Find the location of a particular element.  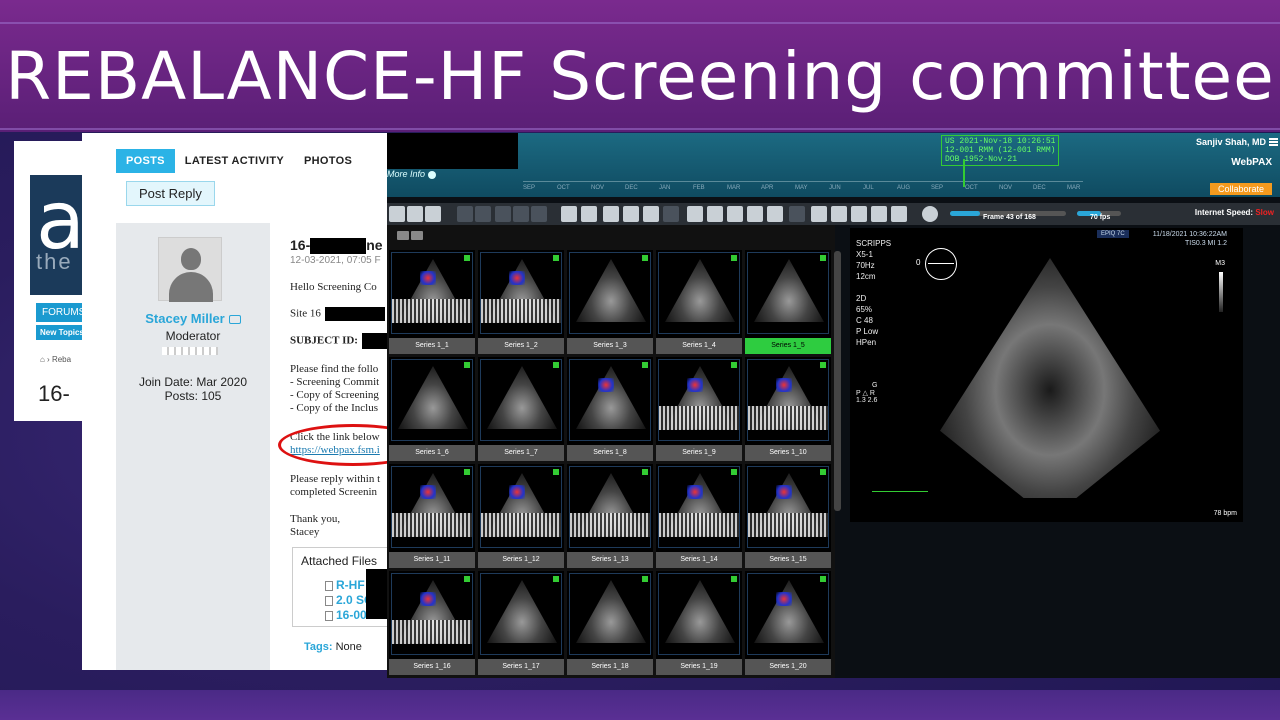

author-name: Stacey Miller is located at coordinates (193, 318).